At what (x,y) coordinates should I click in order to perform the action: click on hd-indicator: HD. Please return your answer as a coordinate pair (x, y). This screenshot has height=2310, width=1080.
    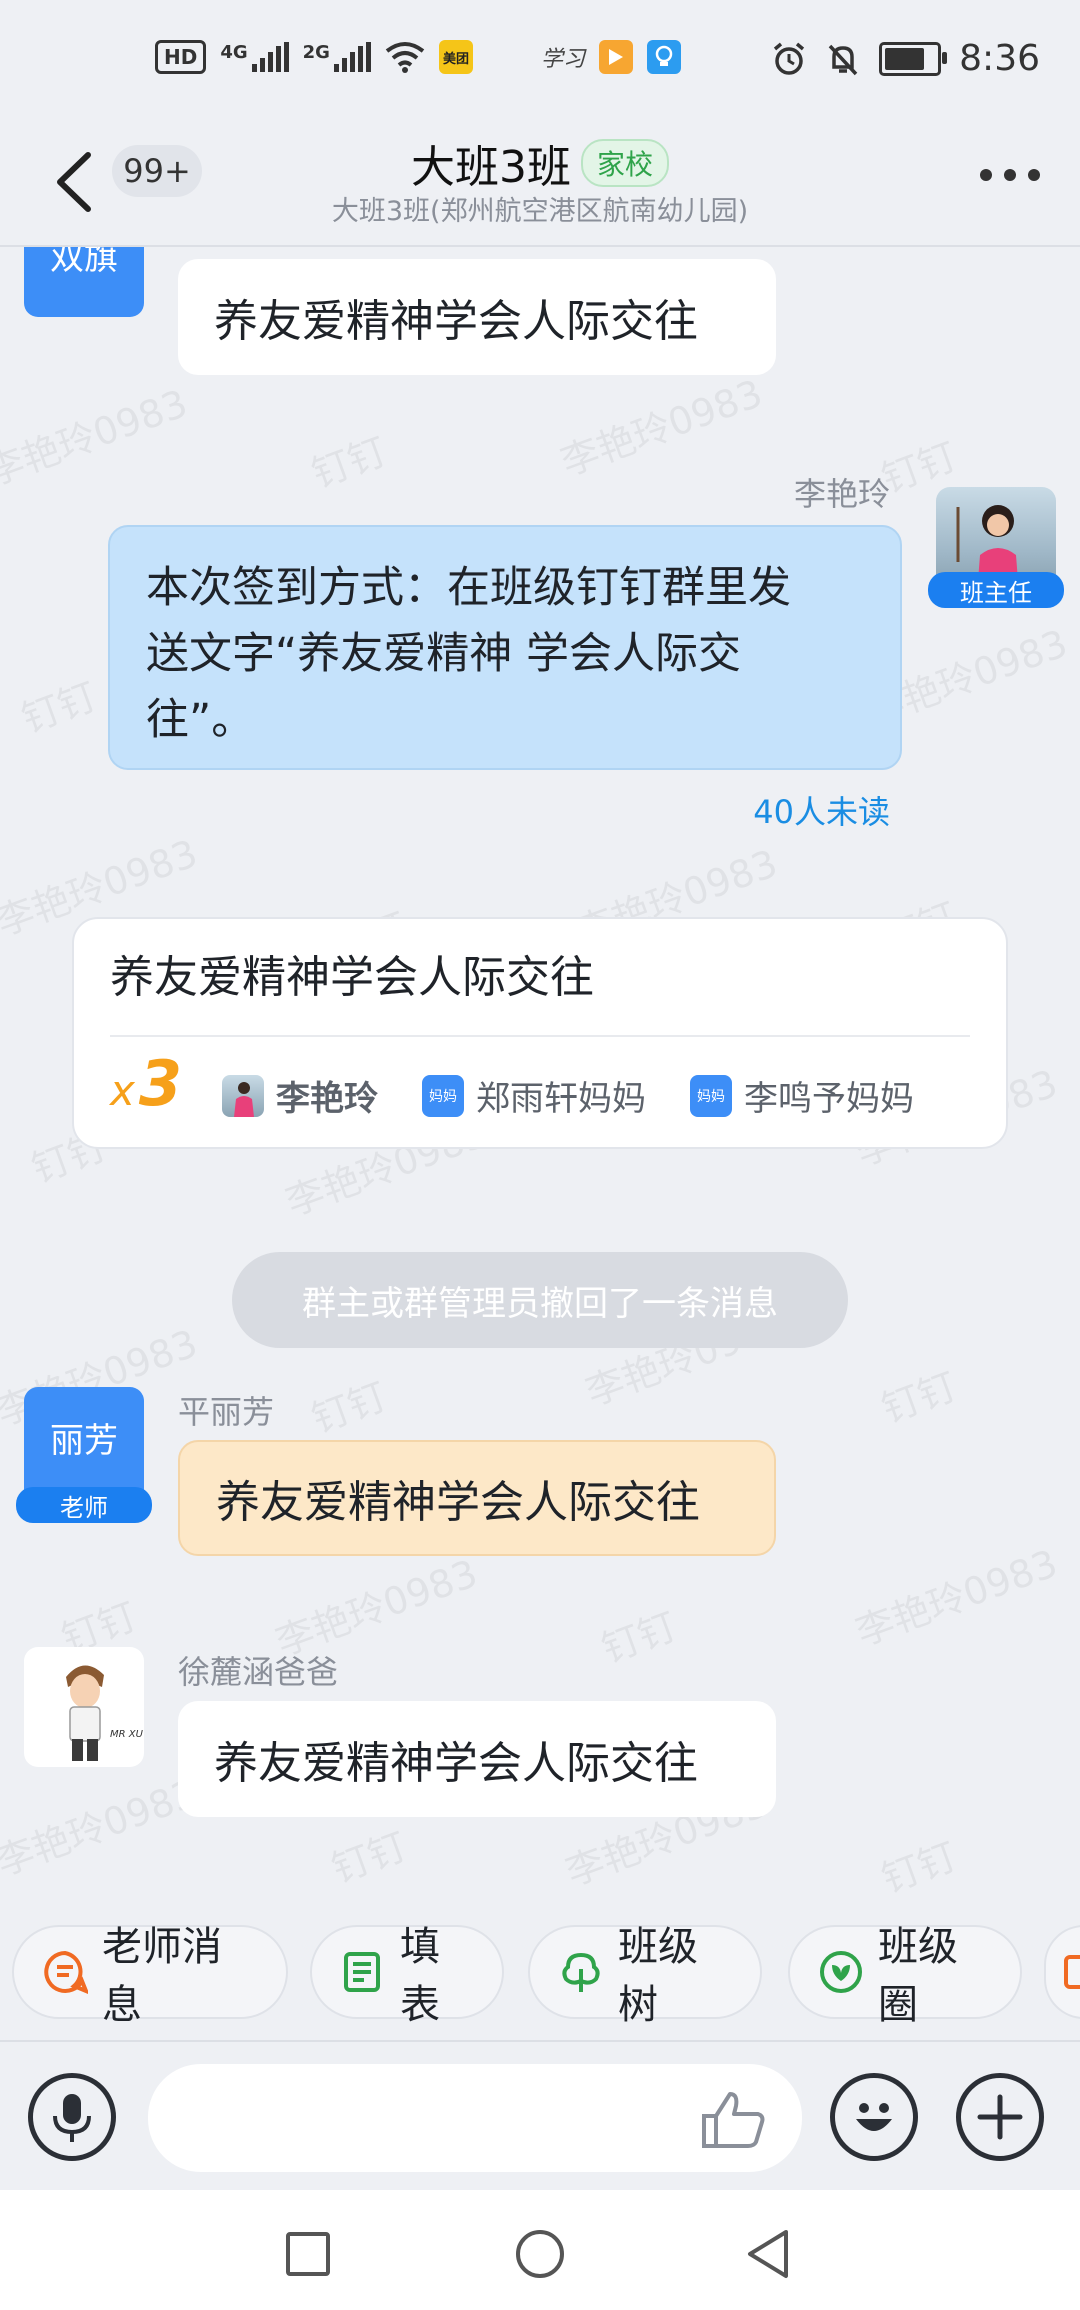
    Looking at the image, I should click on (181, 57).